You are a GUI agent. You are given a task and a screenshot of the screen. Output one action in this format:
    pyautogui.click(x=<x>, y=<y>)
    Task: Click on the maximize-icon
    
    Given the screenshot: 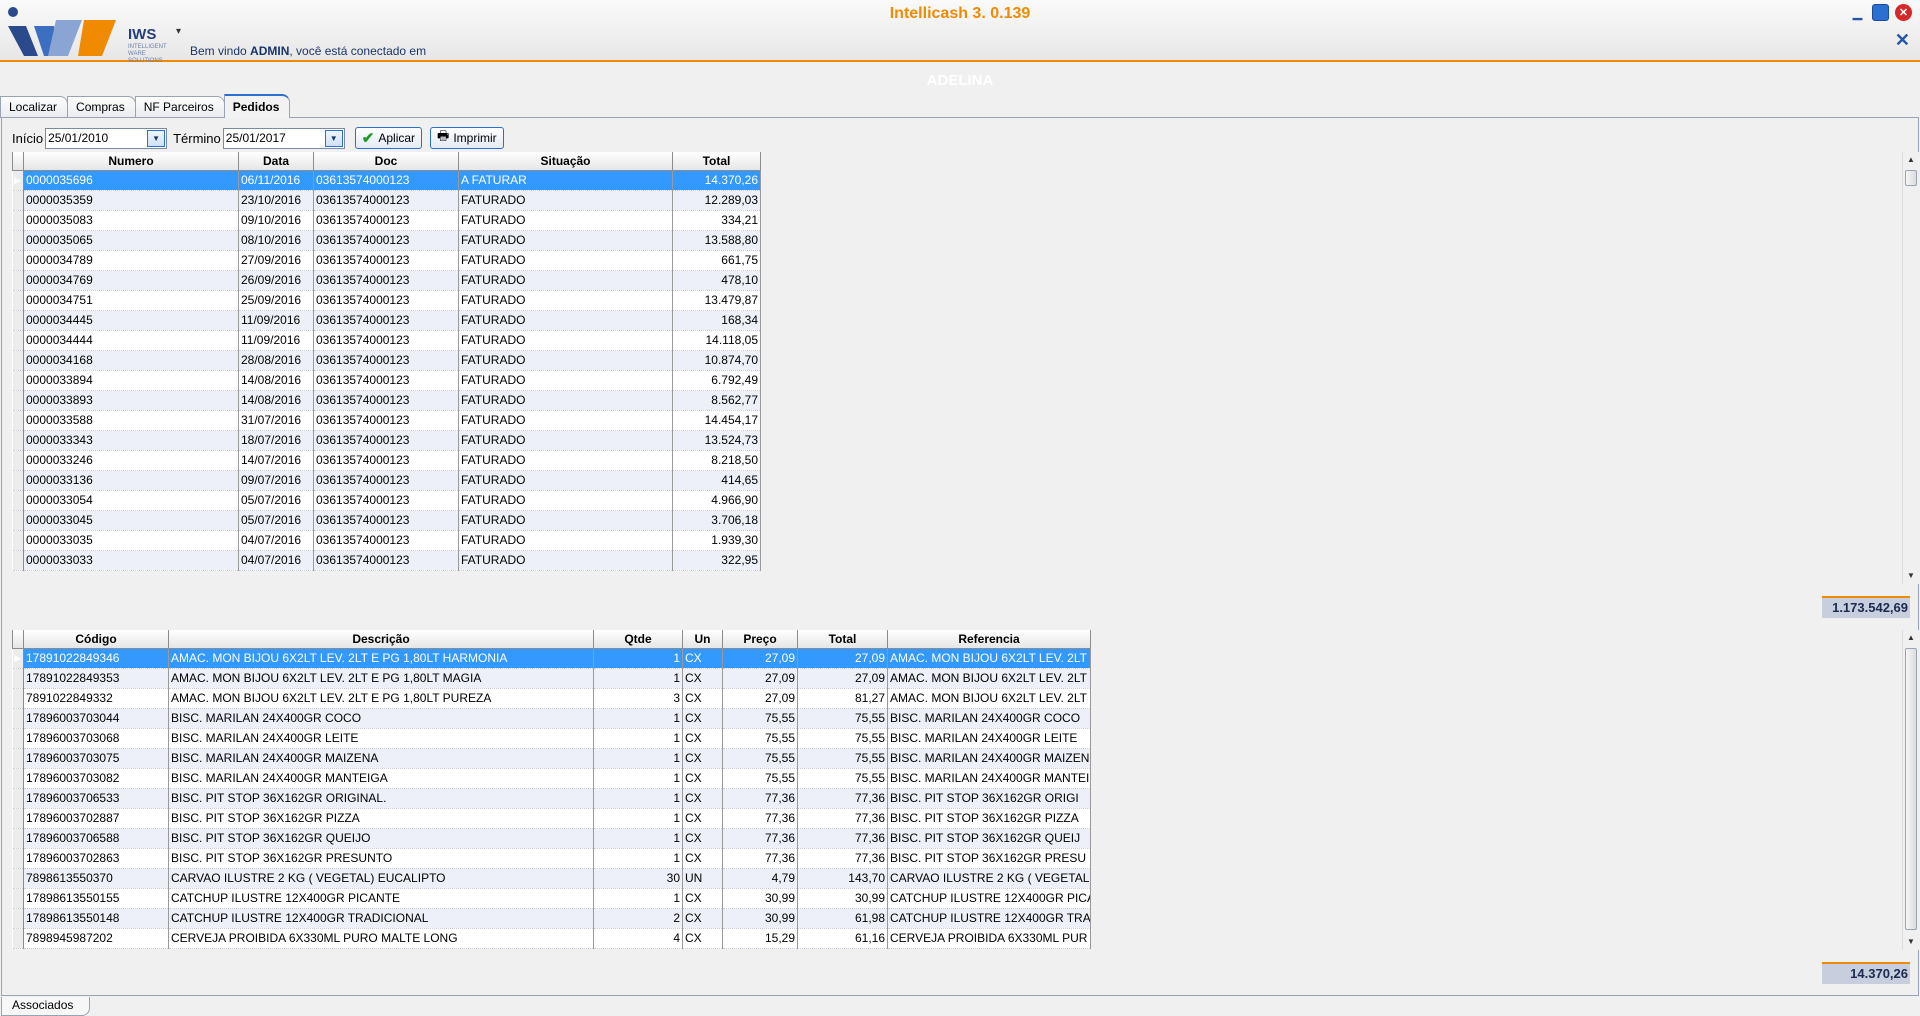 What is the action you would take?
    pyautogui.click(x=1880, y=12)
    